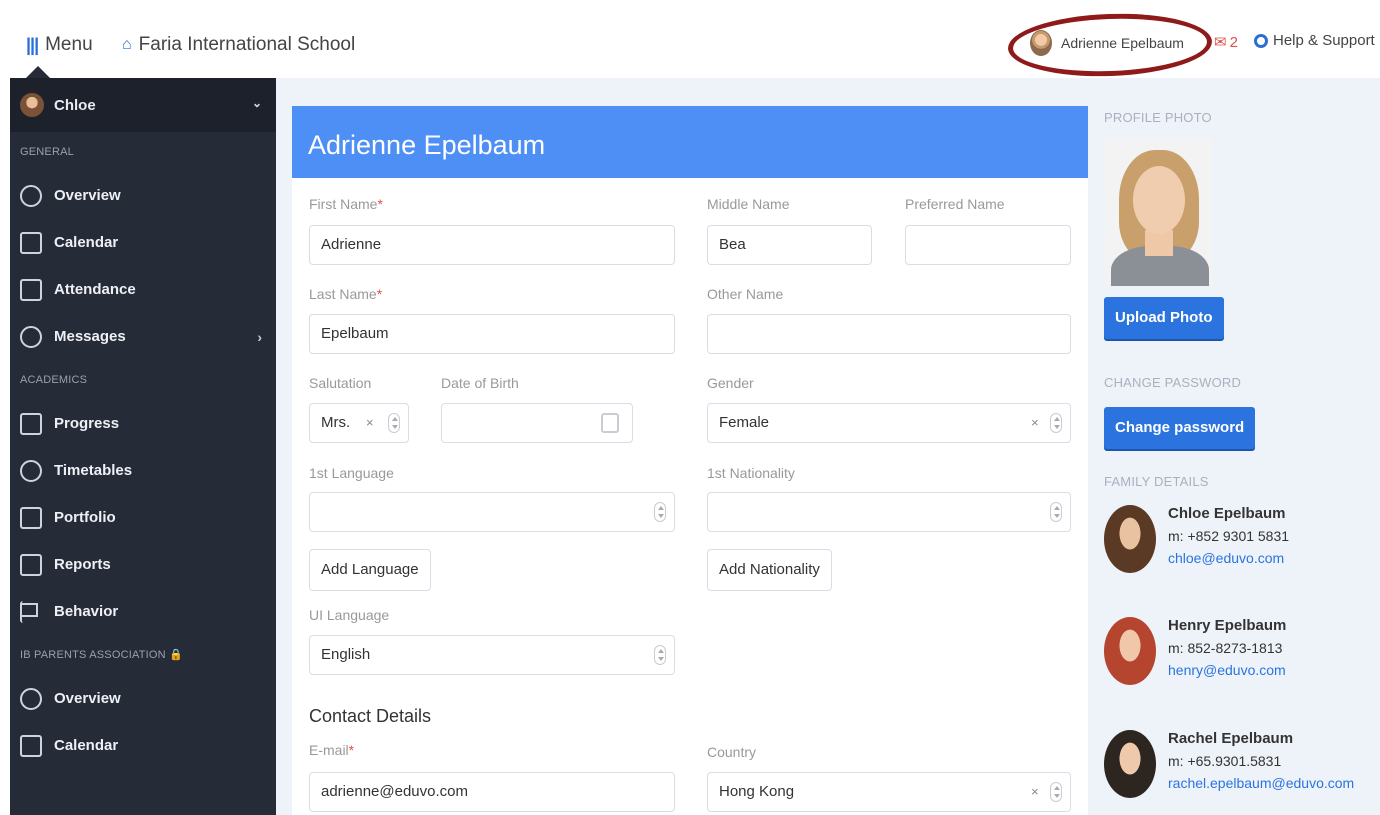 The height and width of the screenshot is (815, 1380). What do you see at coordinates (1261, 783) in the screenshot?
I see `family-email-link: rachel.epelbaum@eduvo.com` at bounding box center [1261, 783].